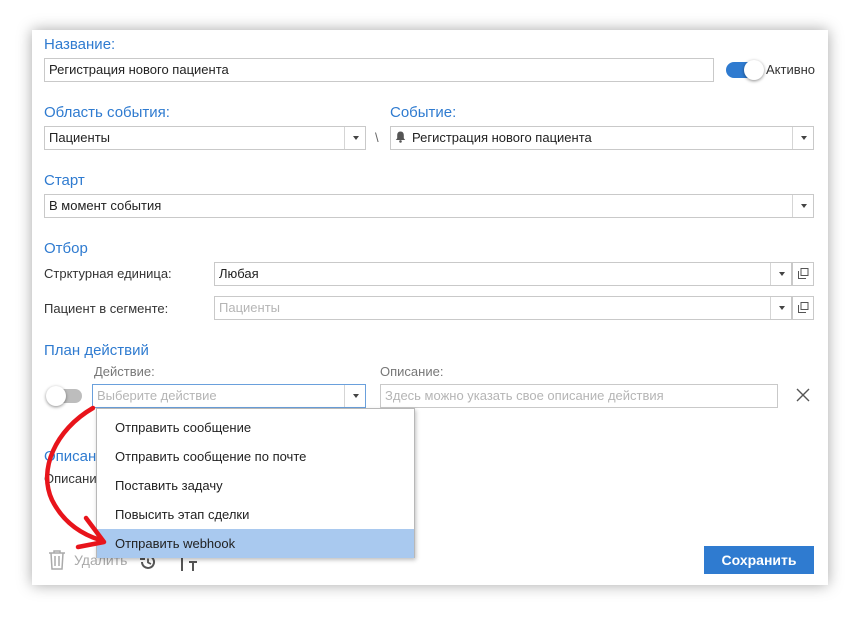 The height and width of the screenshot is (618, 860). Describe the element at coordinates (759, 560) in the screenshot. I see `save-button: Сохранить` at that location.